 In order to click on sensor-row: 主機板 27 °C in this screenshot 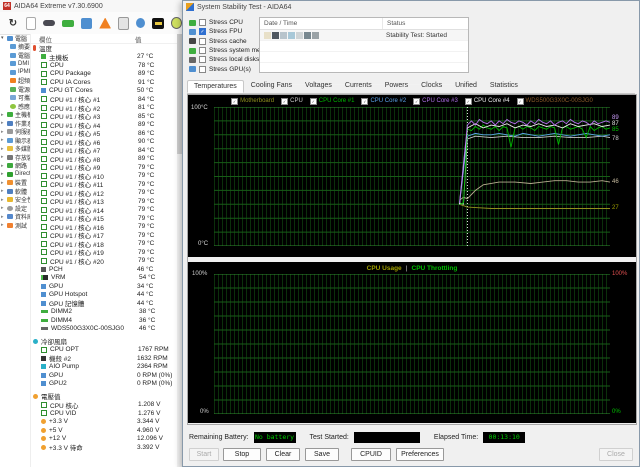, I will do `click(106, 57)`.